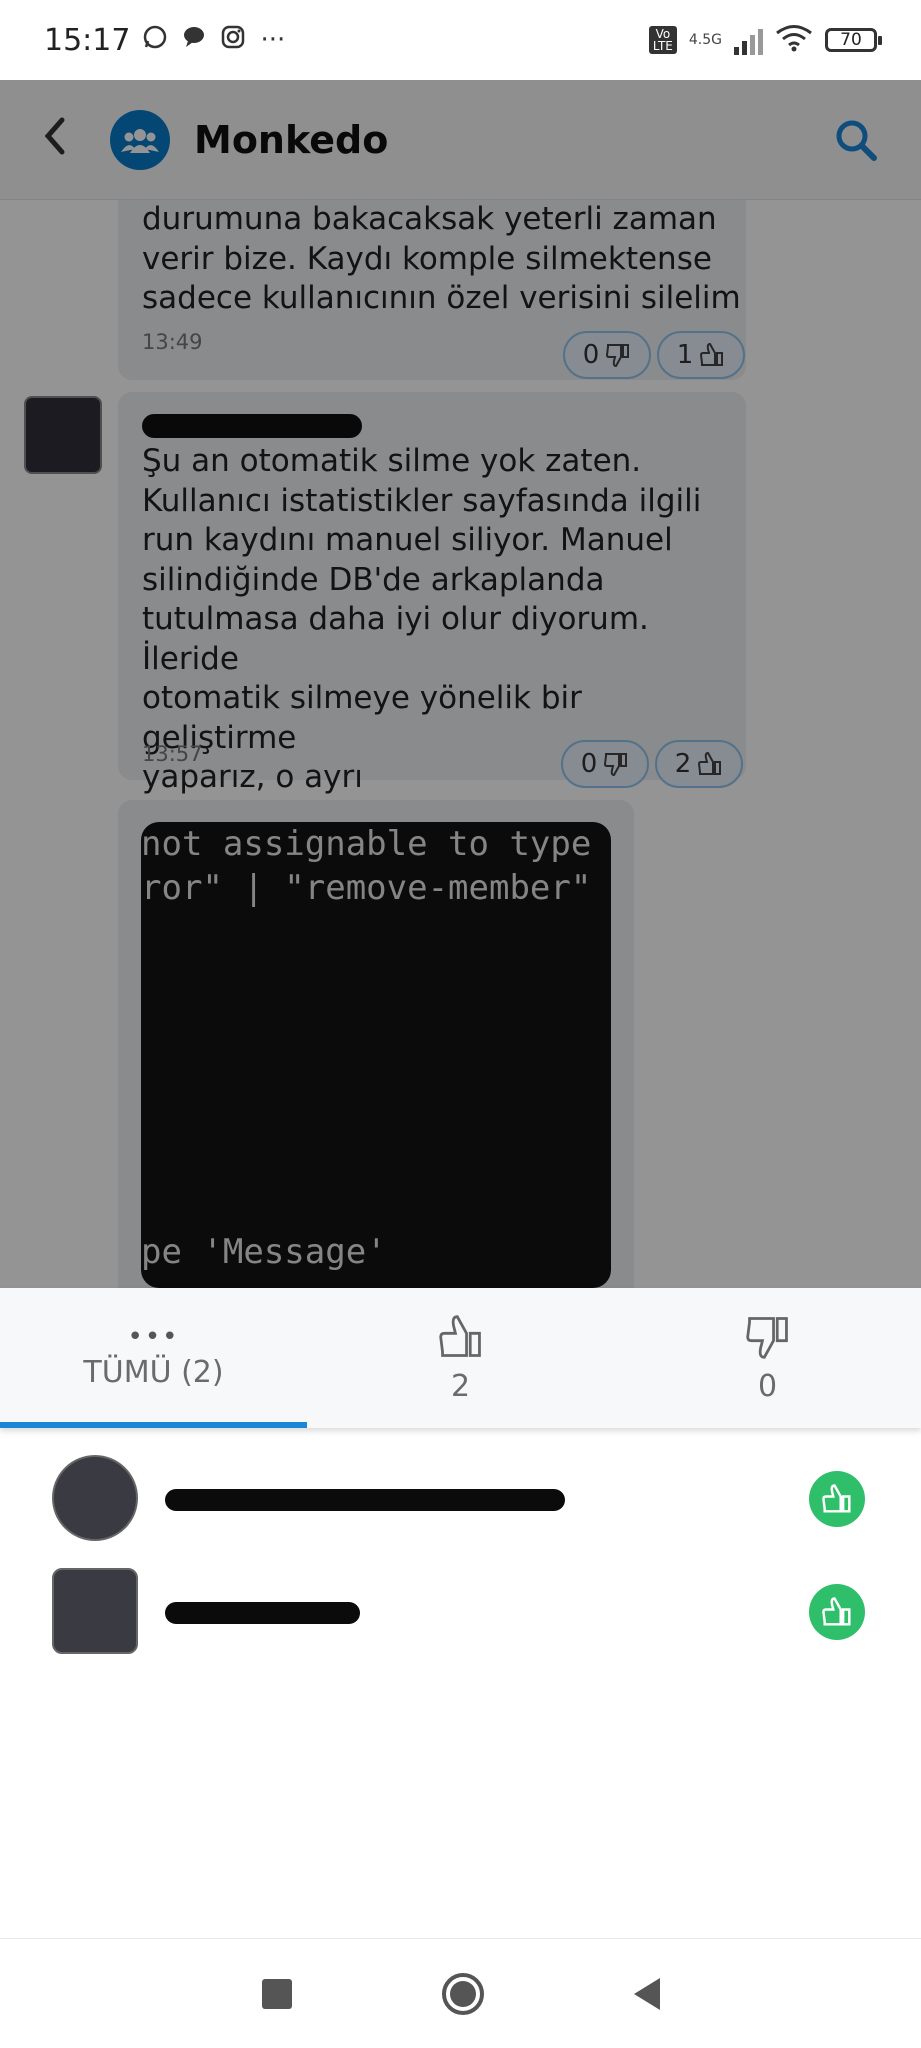  What do you see at coordinates (153, 1372) in the screenshot?
I see `tab-label: TÜMÜ (2)` at bounding box center [153, 1372].